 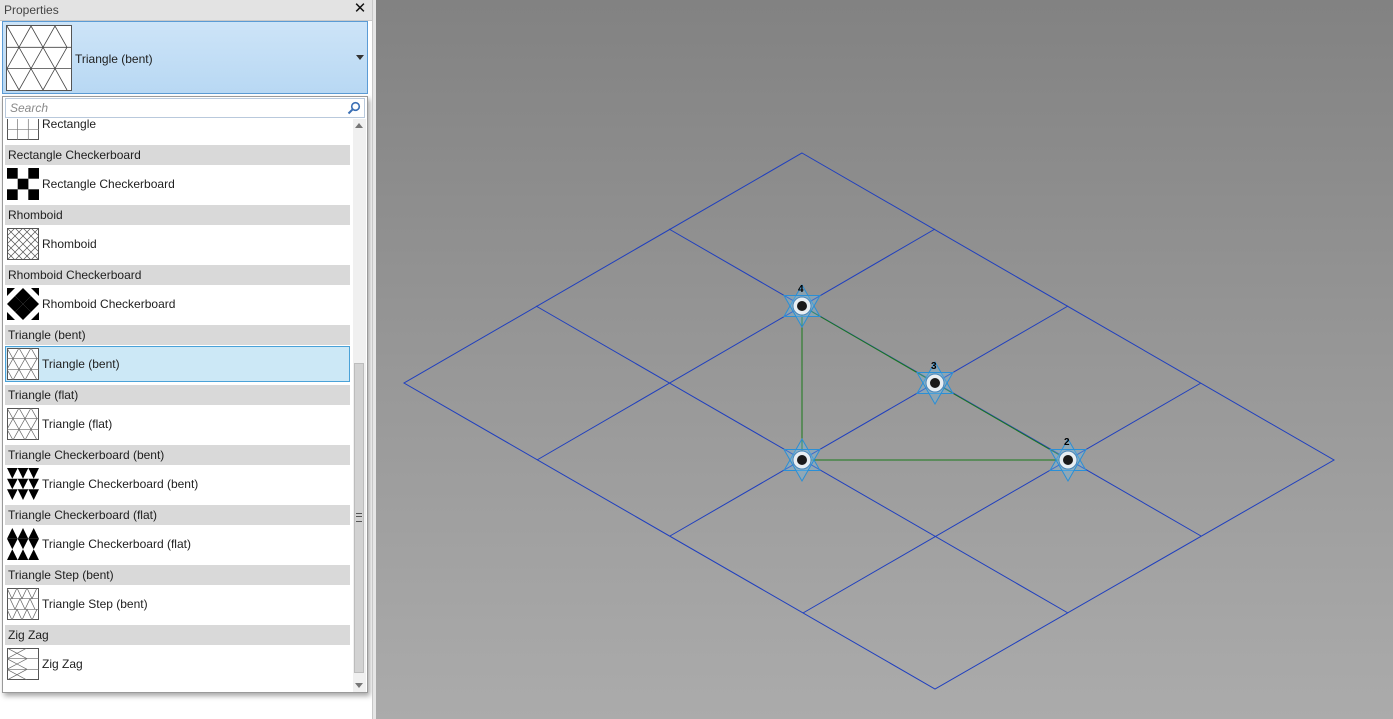 I want to click on list-item: Triangle Step (bent), so click(x=177, y=604).